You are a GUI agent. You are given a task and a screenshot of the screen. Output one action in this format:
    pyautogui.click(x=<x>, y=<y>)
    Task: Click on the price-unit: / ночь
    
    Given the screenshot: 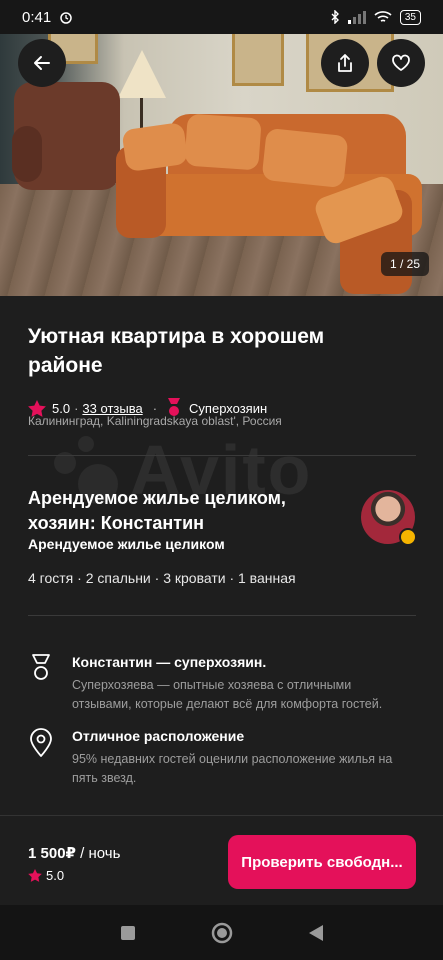 What is the action you would take?
    pyautogui.click(x=98, y=853)
    